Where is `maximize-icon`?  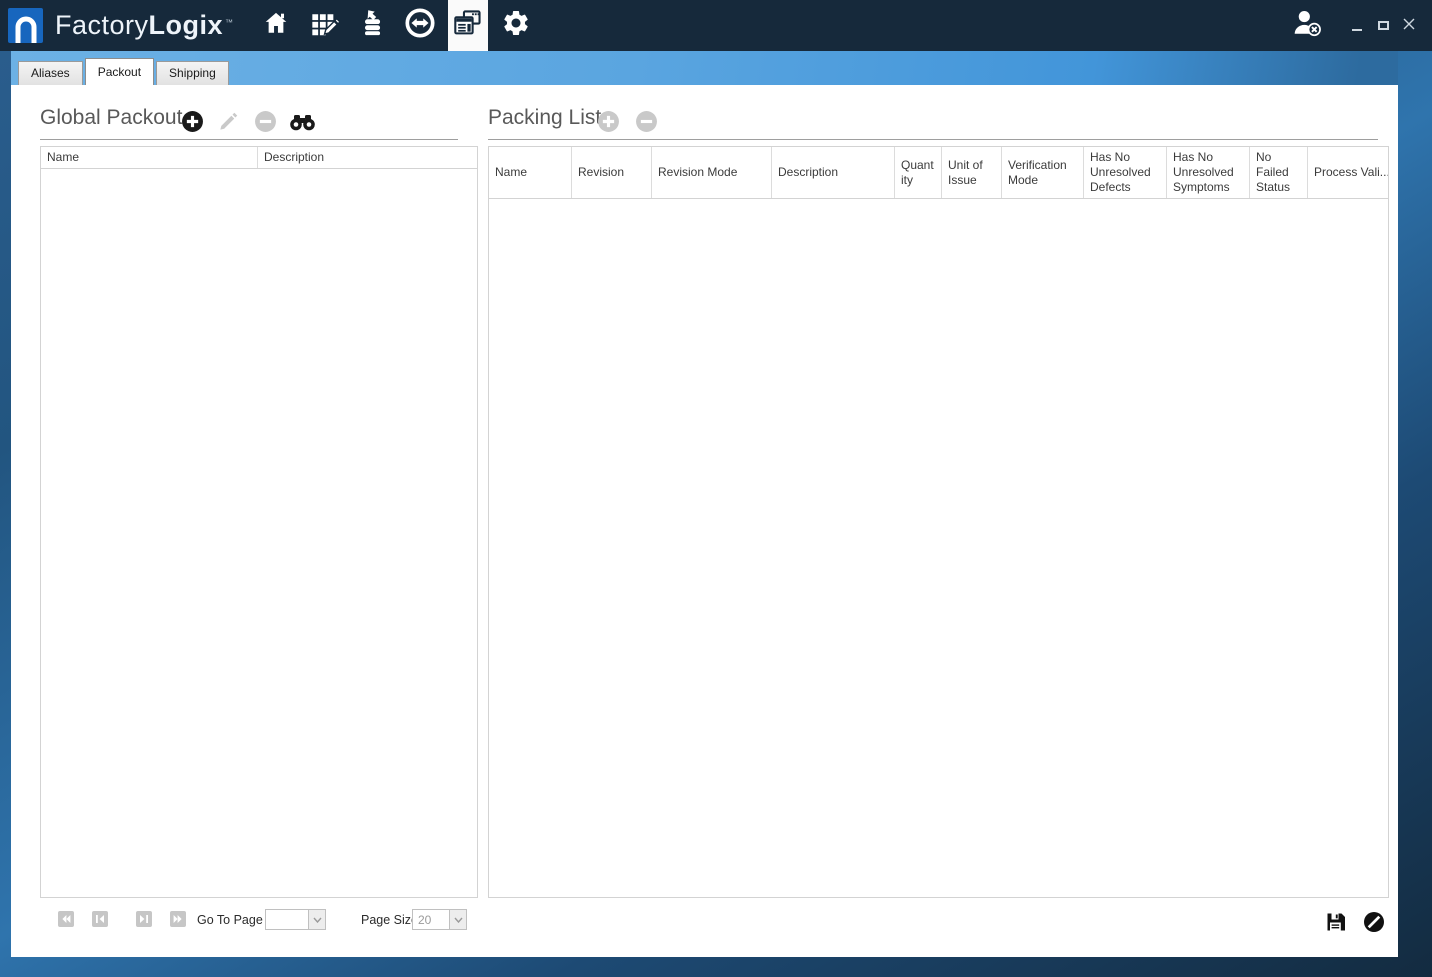
maximize-icon is located at coordinates (1383, 25).